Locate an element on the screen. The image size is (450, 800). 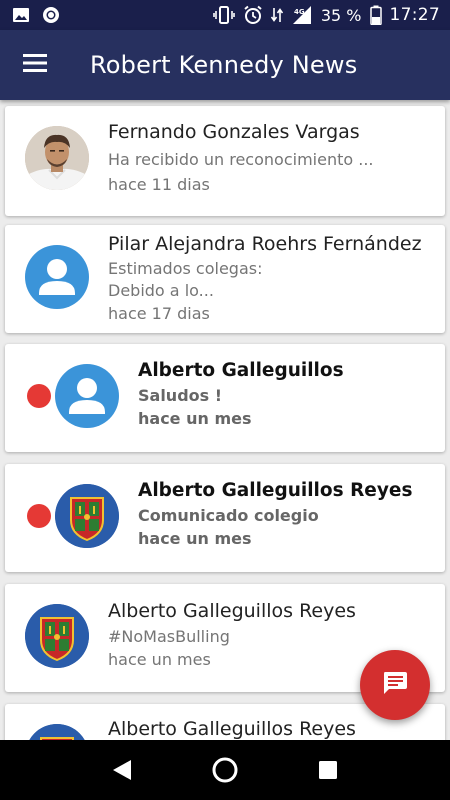
back-button is located at coordinates (122, 770).